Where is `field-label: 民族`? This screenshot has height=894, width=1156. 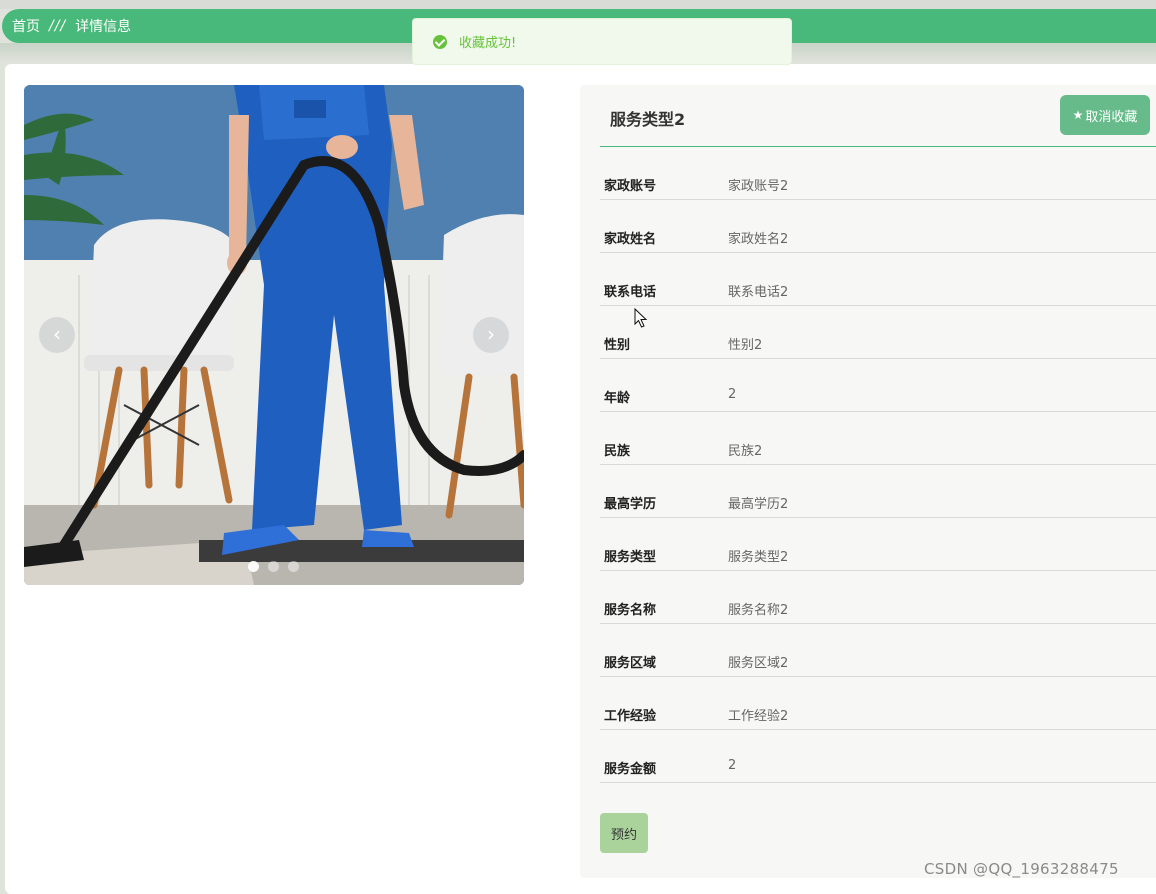
field-label: 民族 is located at coordinates (617, 451).